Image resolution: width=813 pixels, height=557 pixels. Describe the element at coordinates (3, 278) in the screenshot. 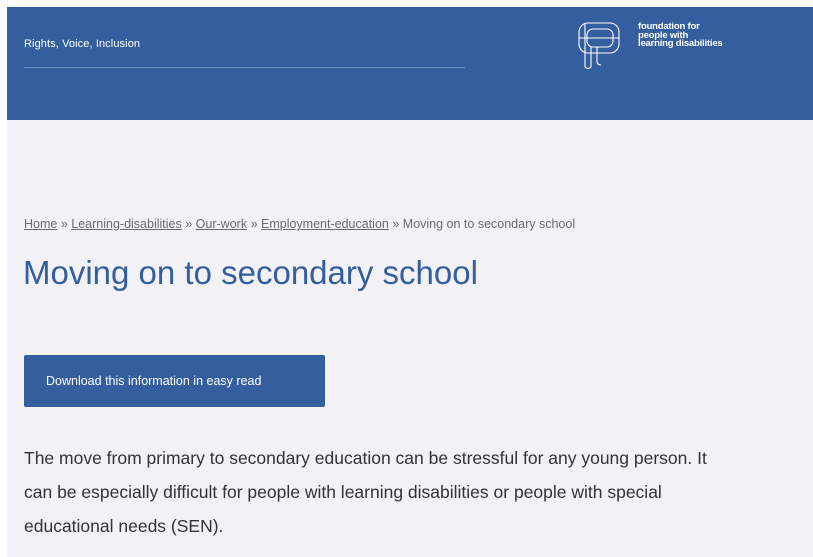

I see `page-margin` at that location.